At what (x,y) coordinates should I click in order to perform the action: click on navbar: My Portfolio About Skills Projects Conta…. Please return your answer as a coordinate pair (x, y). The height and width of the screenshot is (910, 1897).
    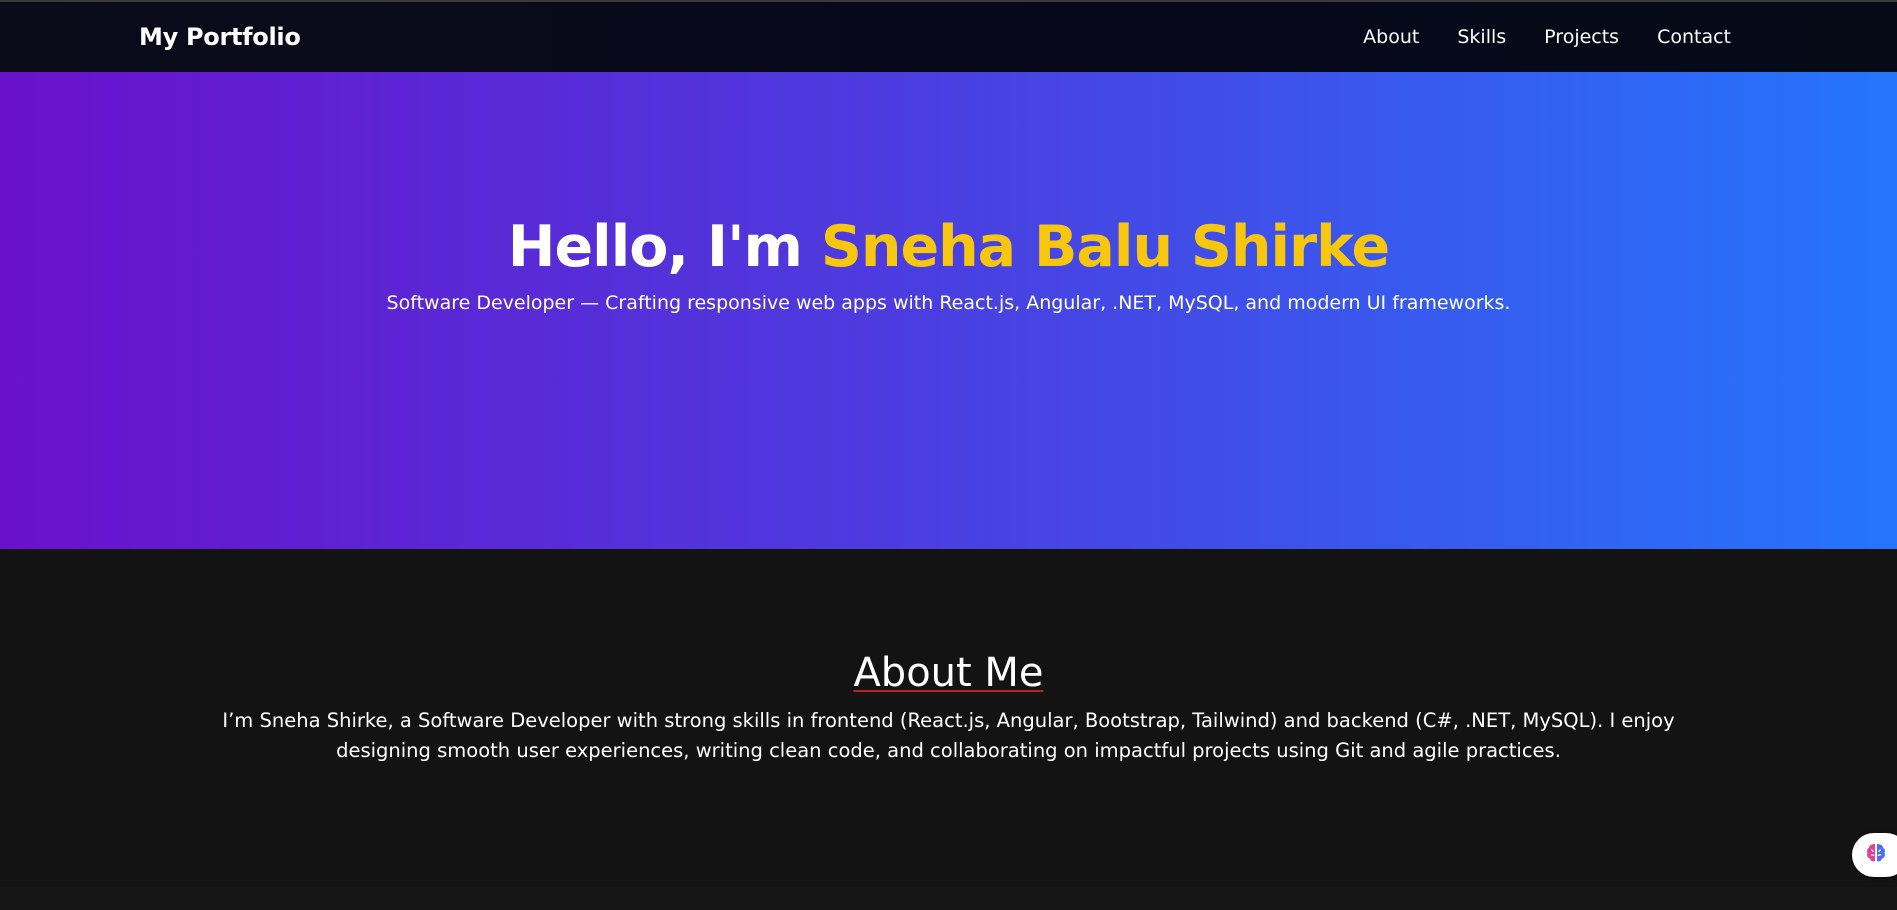
    Looking at the image, I should click on (948, 37).